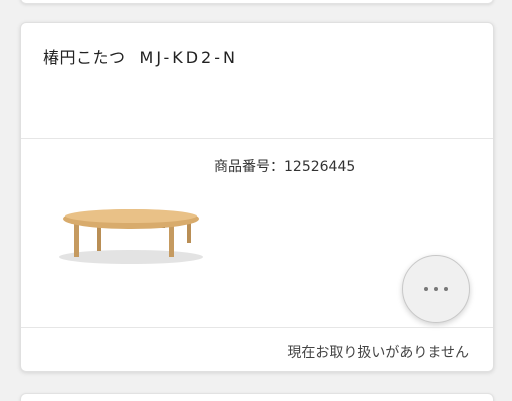 The height and width of the screenshot is (401, 512). I want to click on previous-card, so click(257, 2).